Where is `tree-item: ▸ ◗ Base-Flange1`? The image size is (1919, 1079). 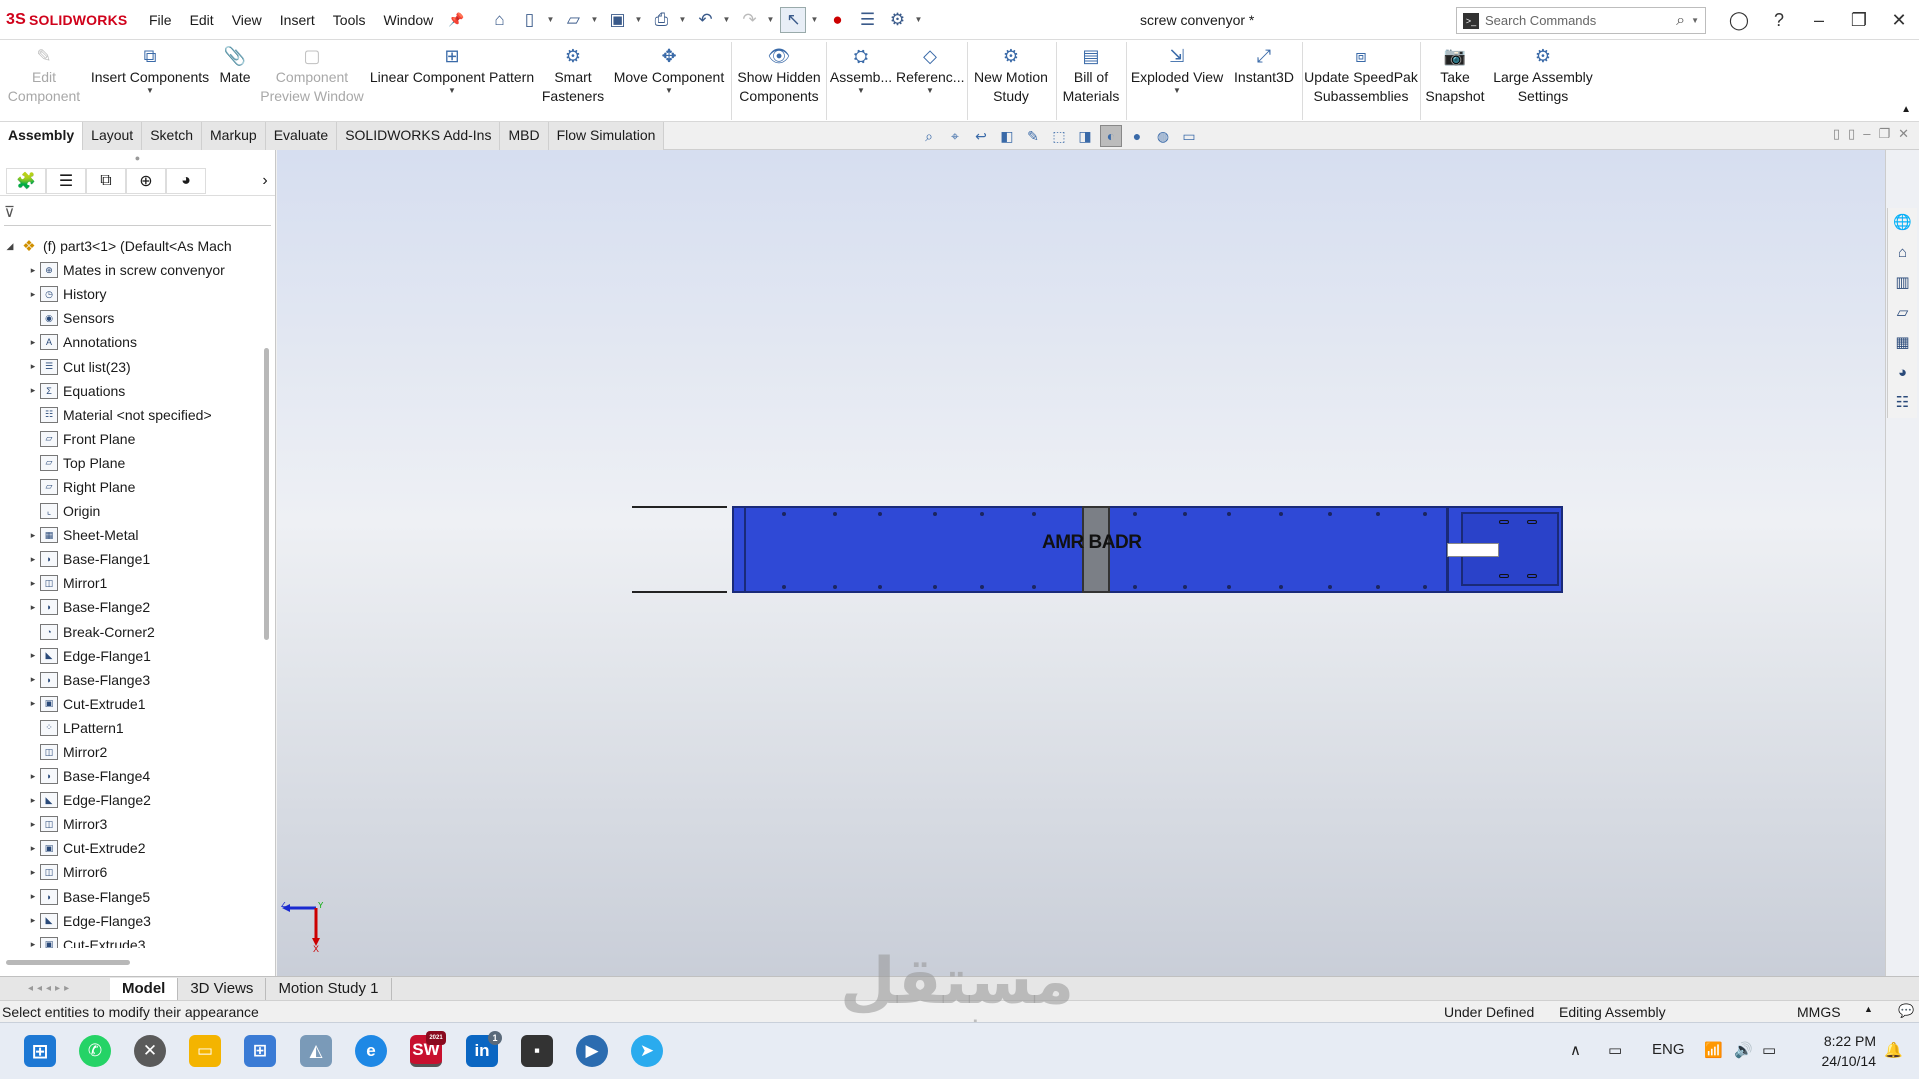
tree-item: ▸ ◗ Base-Flange1 is located at coordinates (131, 559).